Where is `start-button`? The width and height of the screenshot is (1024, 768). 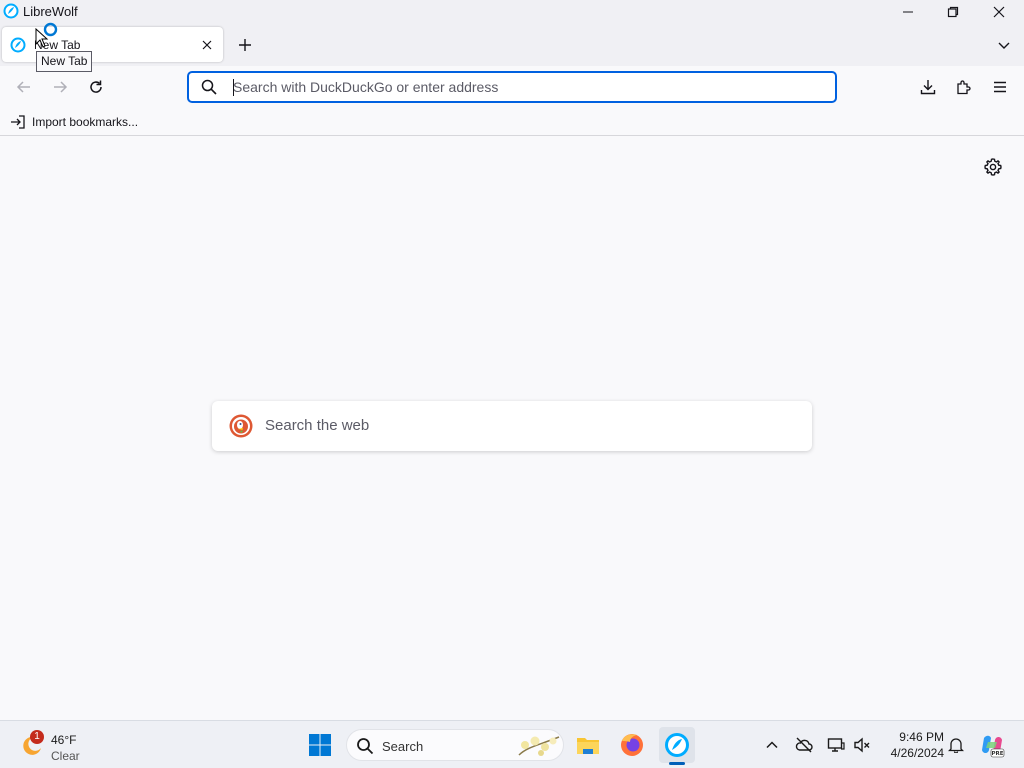 start-button is located at coordinates (320, 745).